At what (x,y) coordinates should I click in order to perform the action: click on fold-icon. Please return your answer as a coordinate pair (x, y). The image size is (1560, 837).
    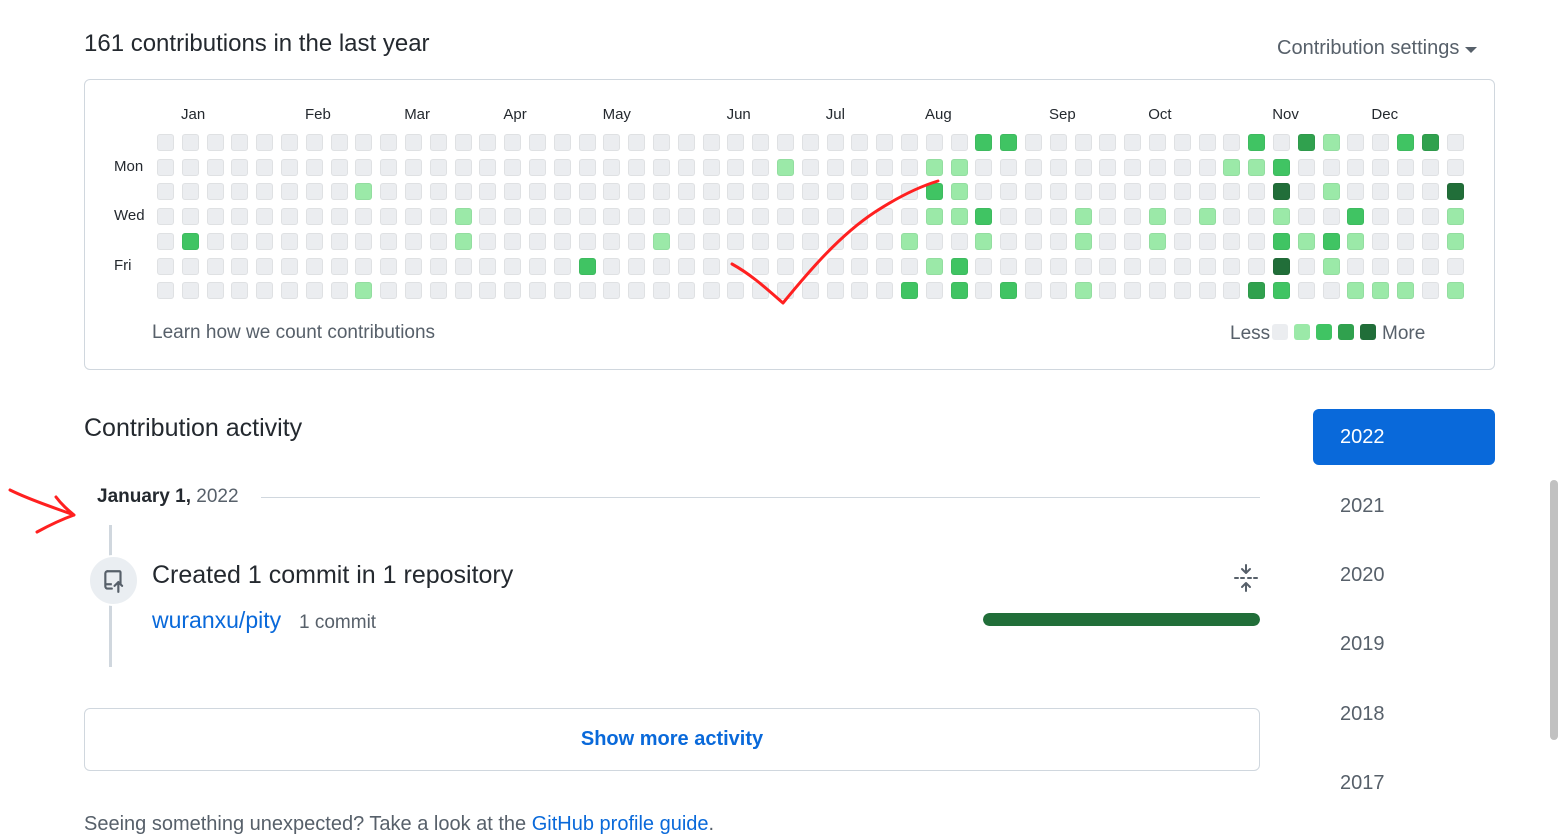
    Looking at the image, I should click on (1246, 578).